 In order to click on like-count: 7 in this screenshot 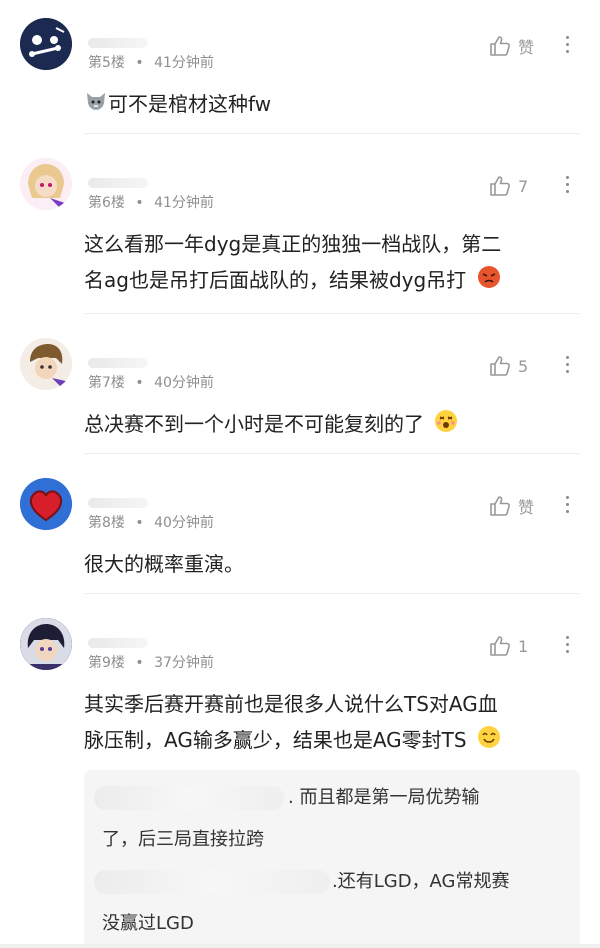, I will do `click(523, 186)`.